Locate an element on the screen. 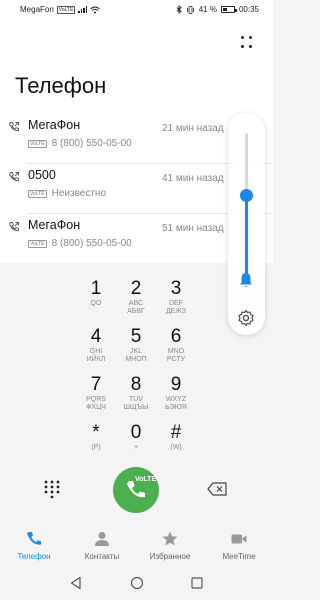 The height and width of the screenshot is (600, 320). battery-percent: 41 % is located at coordinates (207, 9).